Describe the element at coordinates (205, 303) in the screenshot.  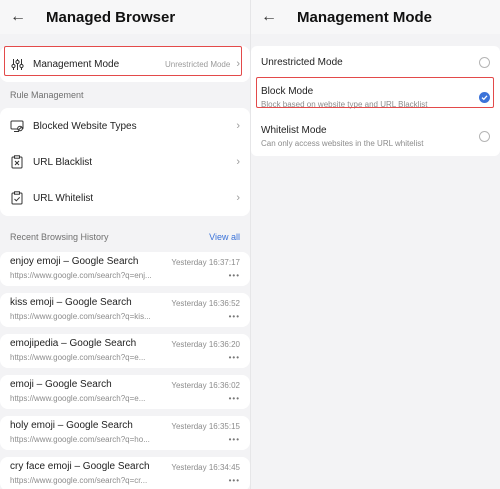
I see `history-item-time: Yesterday 16:36:52` at that location.